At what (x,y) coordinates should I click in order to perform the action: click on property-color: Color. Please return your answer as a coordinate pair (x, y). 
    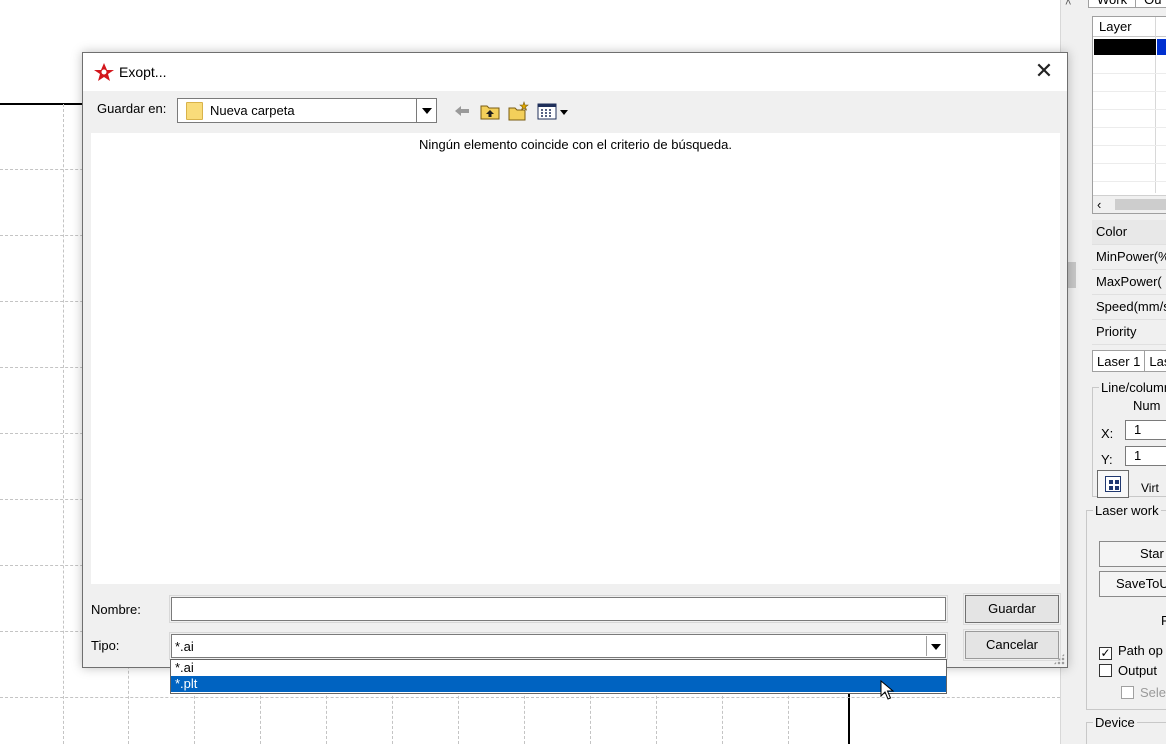
    Looking at the image, I should click on (1129, 232).